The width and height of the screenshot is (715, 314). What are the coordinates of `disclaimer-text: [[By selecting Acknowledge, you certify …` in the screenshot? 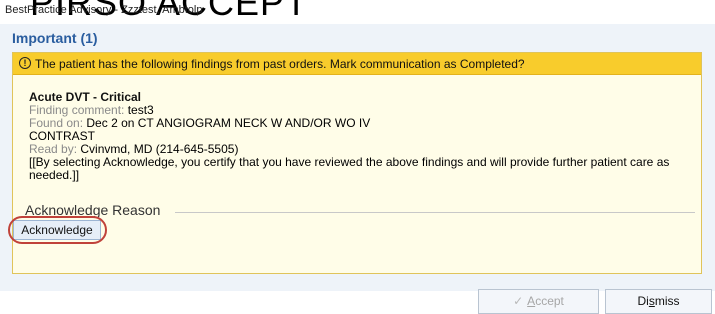 It's located at (349, 162).